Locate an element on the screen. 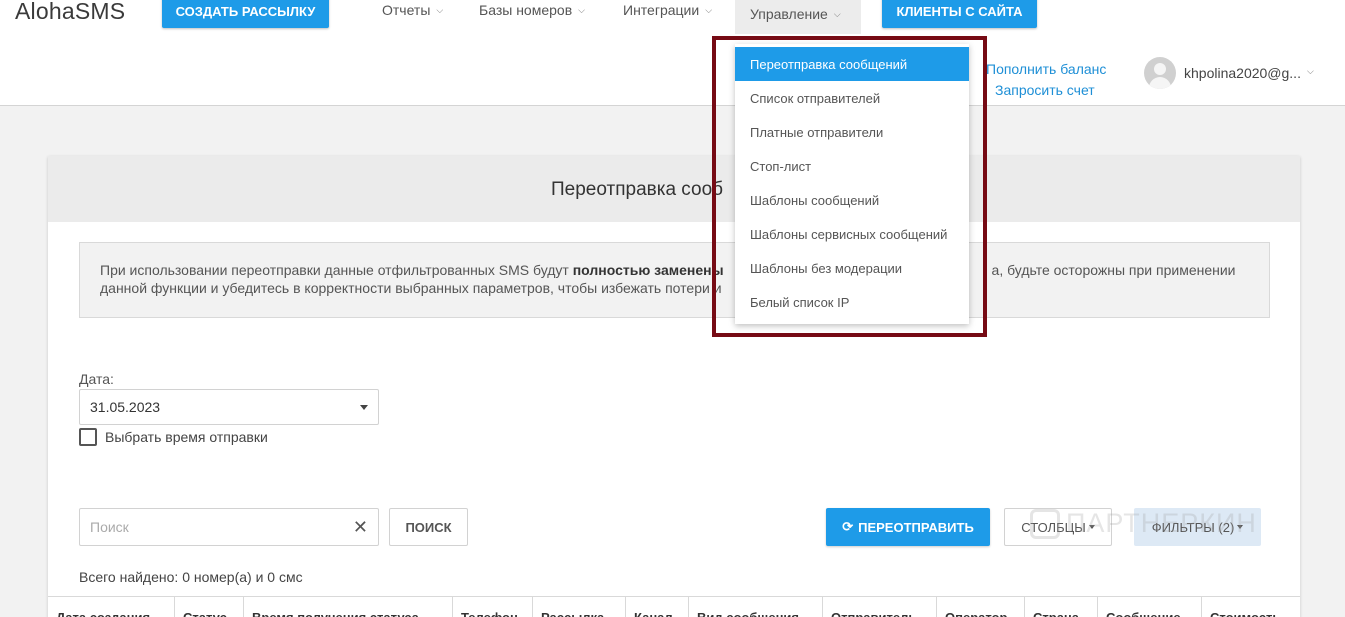 This screenshot has width=1345, height=617. search-button: ПОИСК is located at coordinates (428, 527).